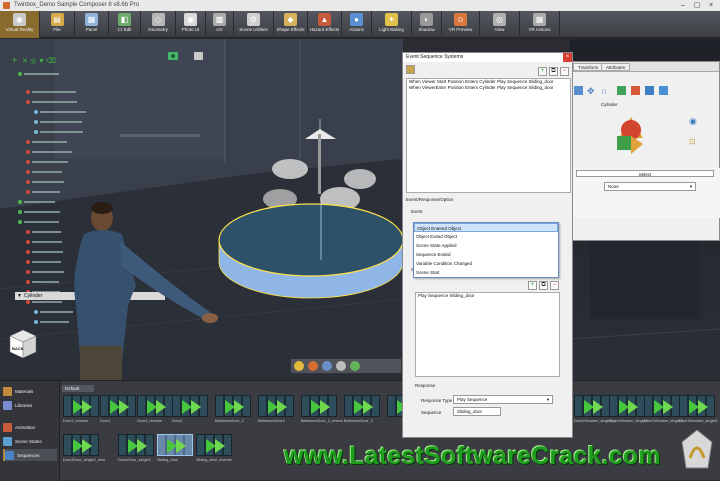 Image resolution: width=720 pixels, height=481 pixels. Describe the element at coordinates (91, 19) in the screenshot. I see `panel-icon: ▦` at that location.